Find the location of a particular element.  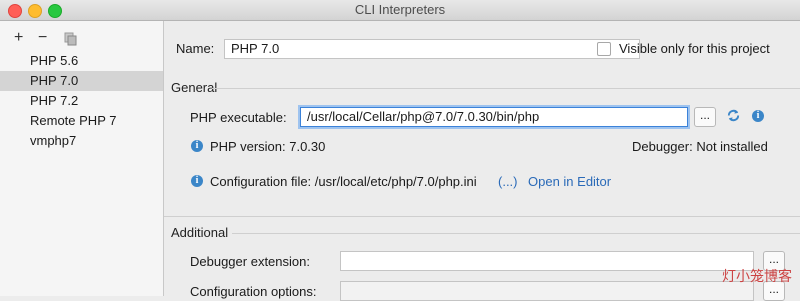

interpreter-item-selected: PHP 7.0 is located at coordinates (81, 81).